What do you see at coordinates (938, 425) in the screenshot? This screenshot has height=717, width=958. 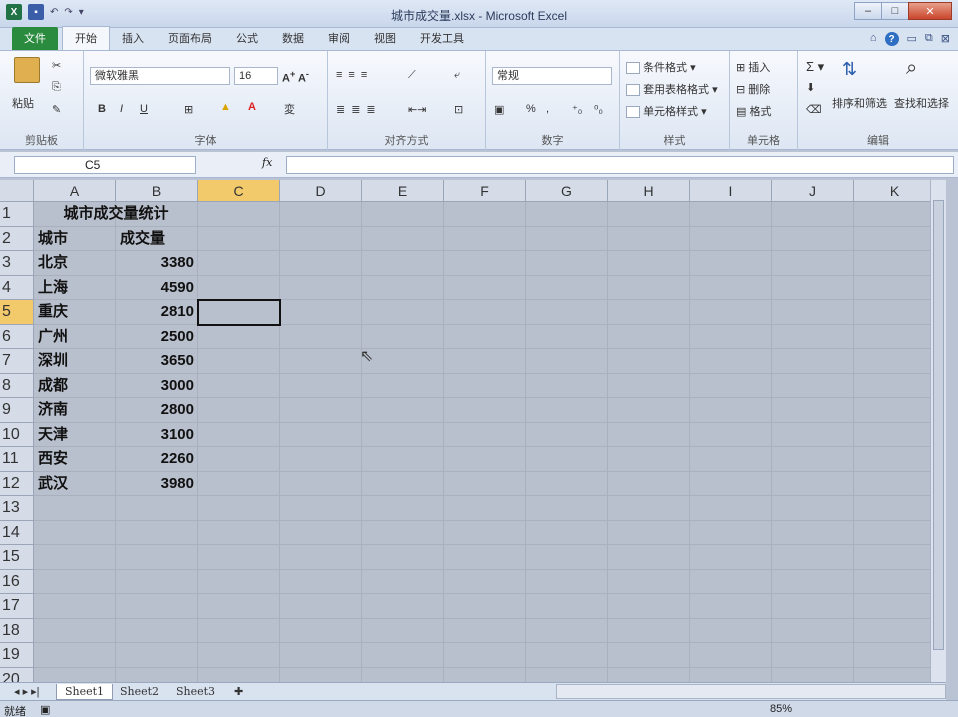 I see `vertical-scroll-thumb` at bounding box center [938, 425].